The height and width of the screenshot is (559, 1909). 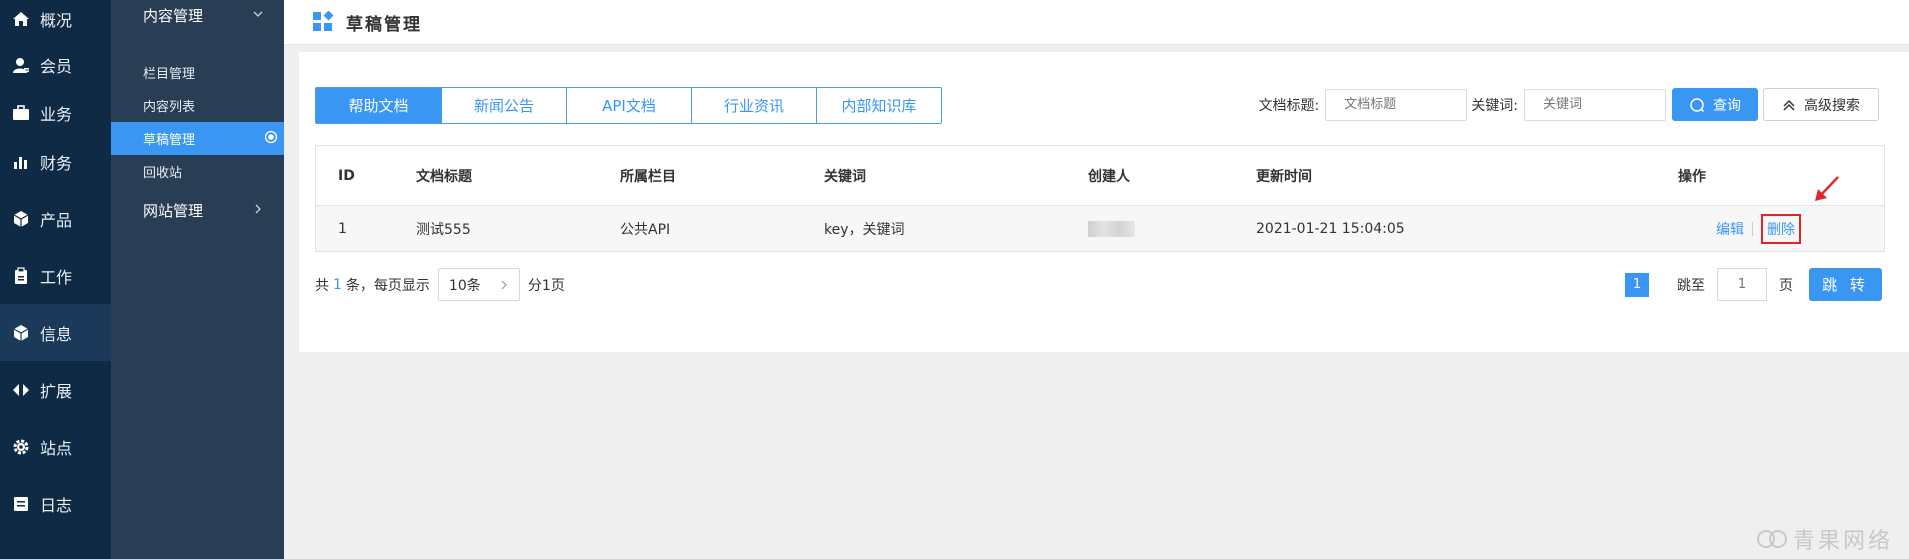 What do you see at coordinates (271, 139) in the screenshot?
I see `radio-selected-icon` at bounding box center [271, 139].